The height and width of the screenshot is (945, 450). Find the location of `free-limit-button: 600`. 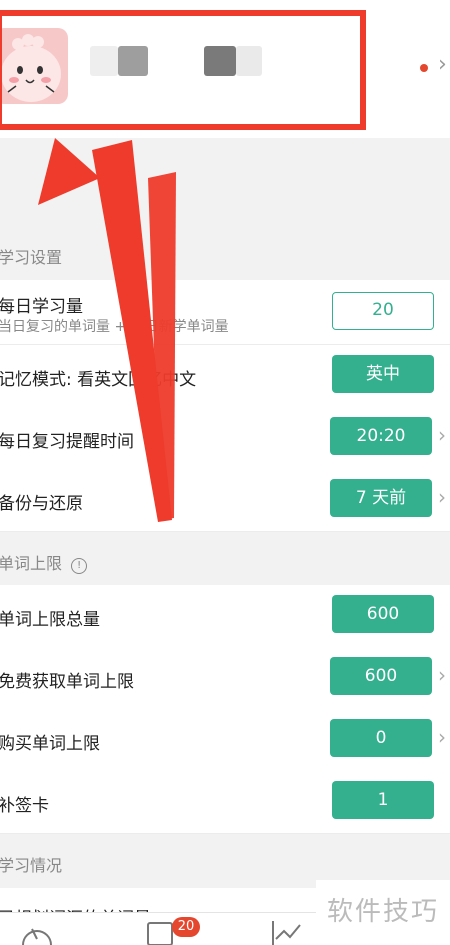

free-limit-button: 600 is located at coordinates (381, 676).